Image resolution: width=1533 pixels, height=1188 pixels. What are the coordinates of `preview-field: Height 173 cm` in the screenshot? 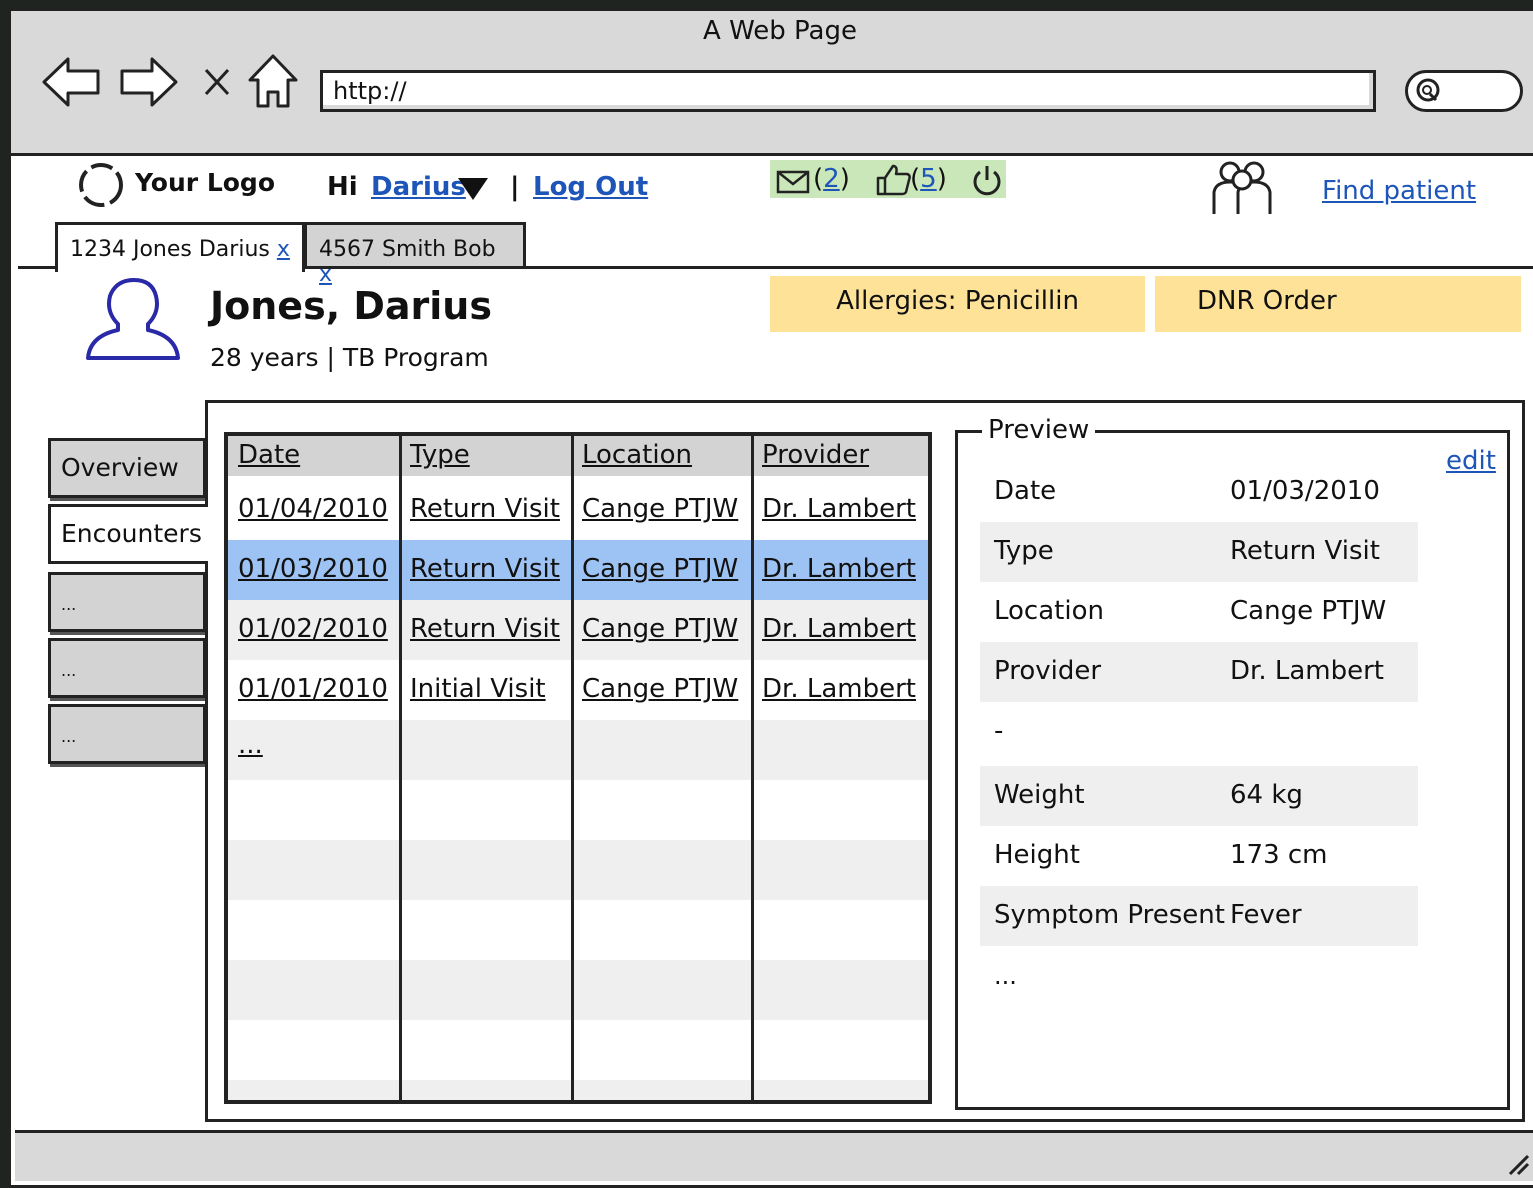 It's located at (1199, 856).